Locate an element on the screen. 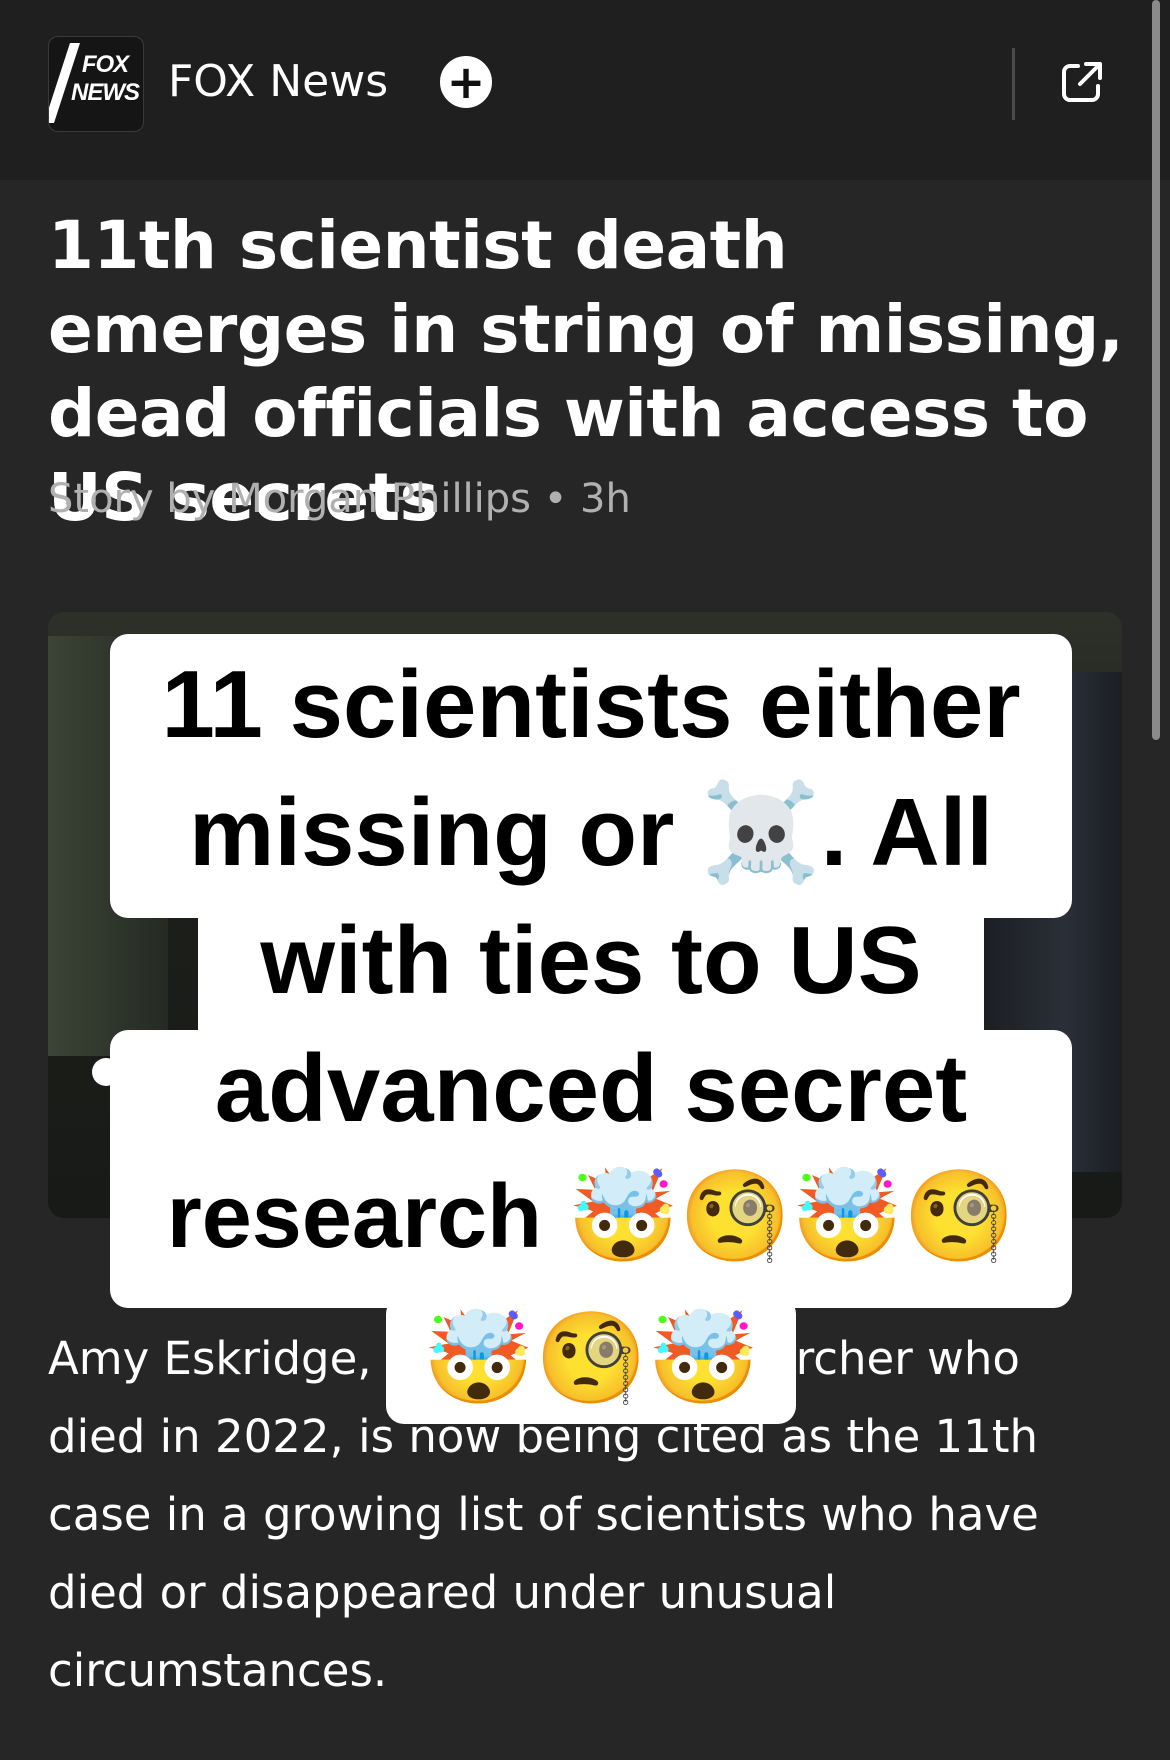 This screenshot has width=1170, height=1760. article-byline: Story by Morgan Phillips • 3h is located at coordinates (339, 499).